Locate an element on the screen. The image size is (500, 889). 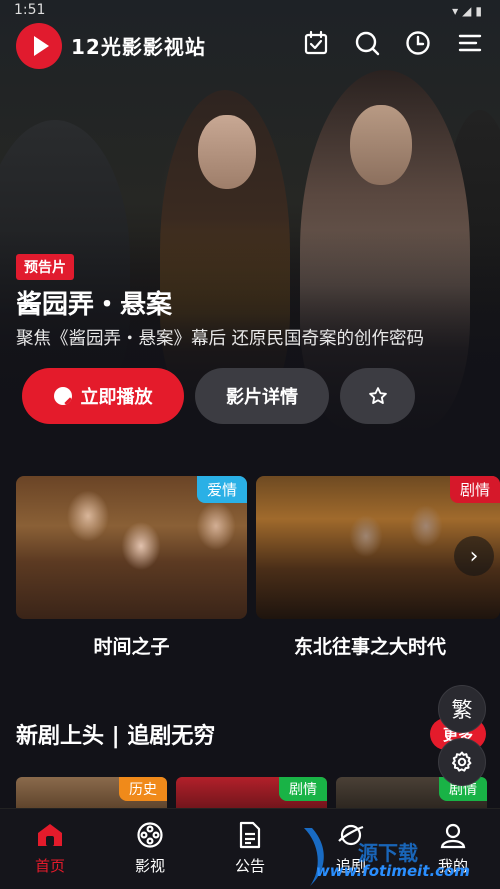
nav-movies-label: 影视 is located at coordinates (149, 866).